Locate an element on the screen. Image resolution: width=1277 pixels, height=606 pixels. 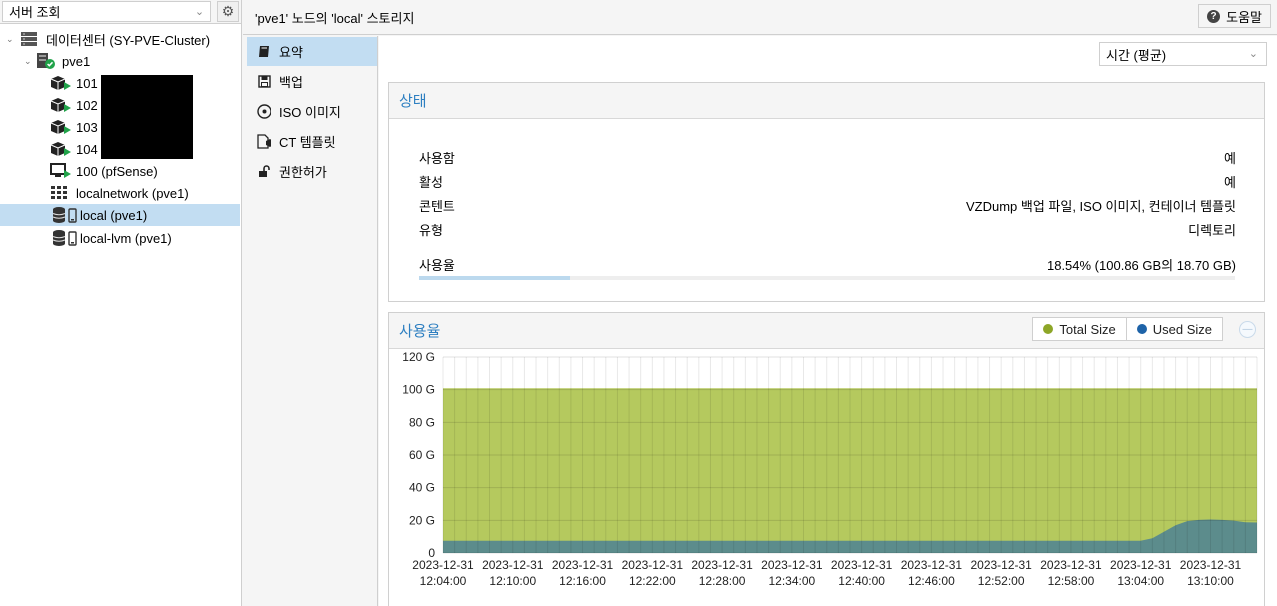
tree-node-label: 102 is located at coordinates (87, 105).